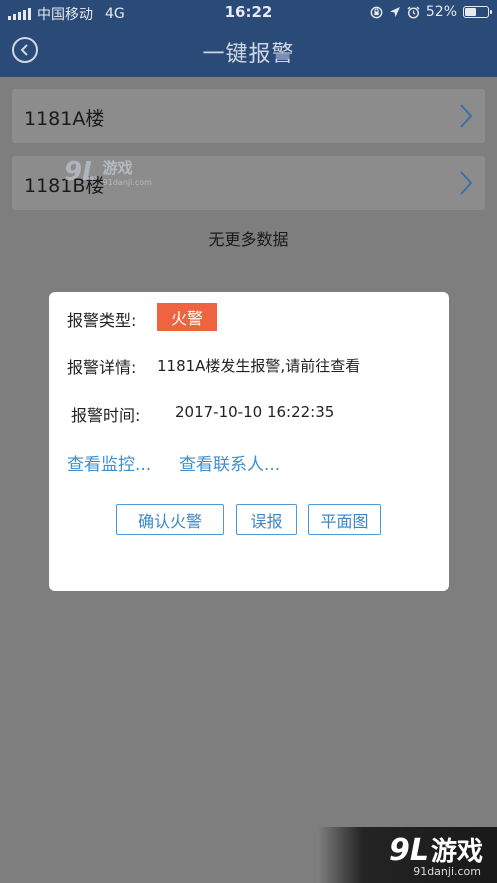  What do you see at coordinates (477, 12) in the screenshot?
I see `battery-icon` at bounding box center [477, 12].